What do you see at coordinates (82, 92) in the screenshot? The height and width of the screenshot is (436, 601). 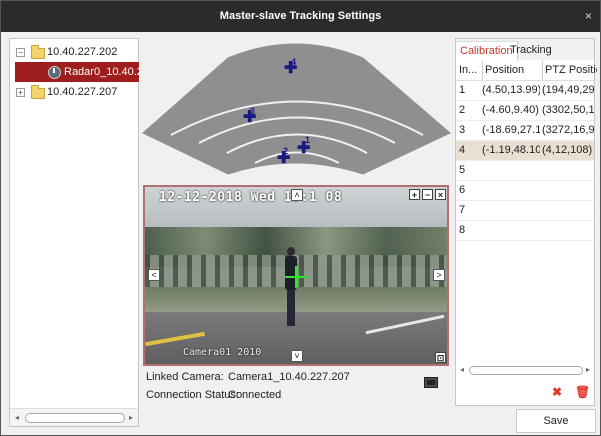 I see `tree-item-label: 10.40.227.207` at bounding box center [82, 92].